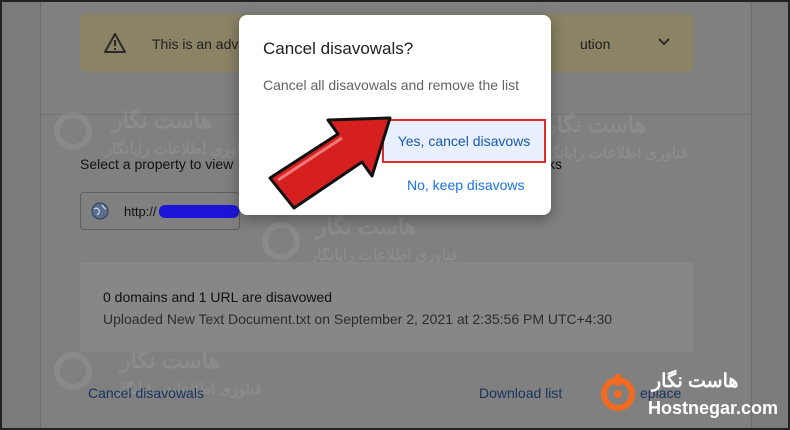 This screenshot has height=430, width=790. I want to click on confirm-cancel-button: Yes, cancel disavows, so click(464, 141).